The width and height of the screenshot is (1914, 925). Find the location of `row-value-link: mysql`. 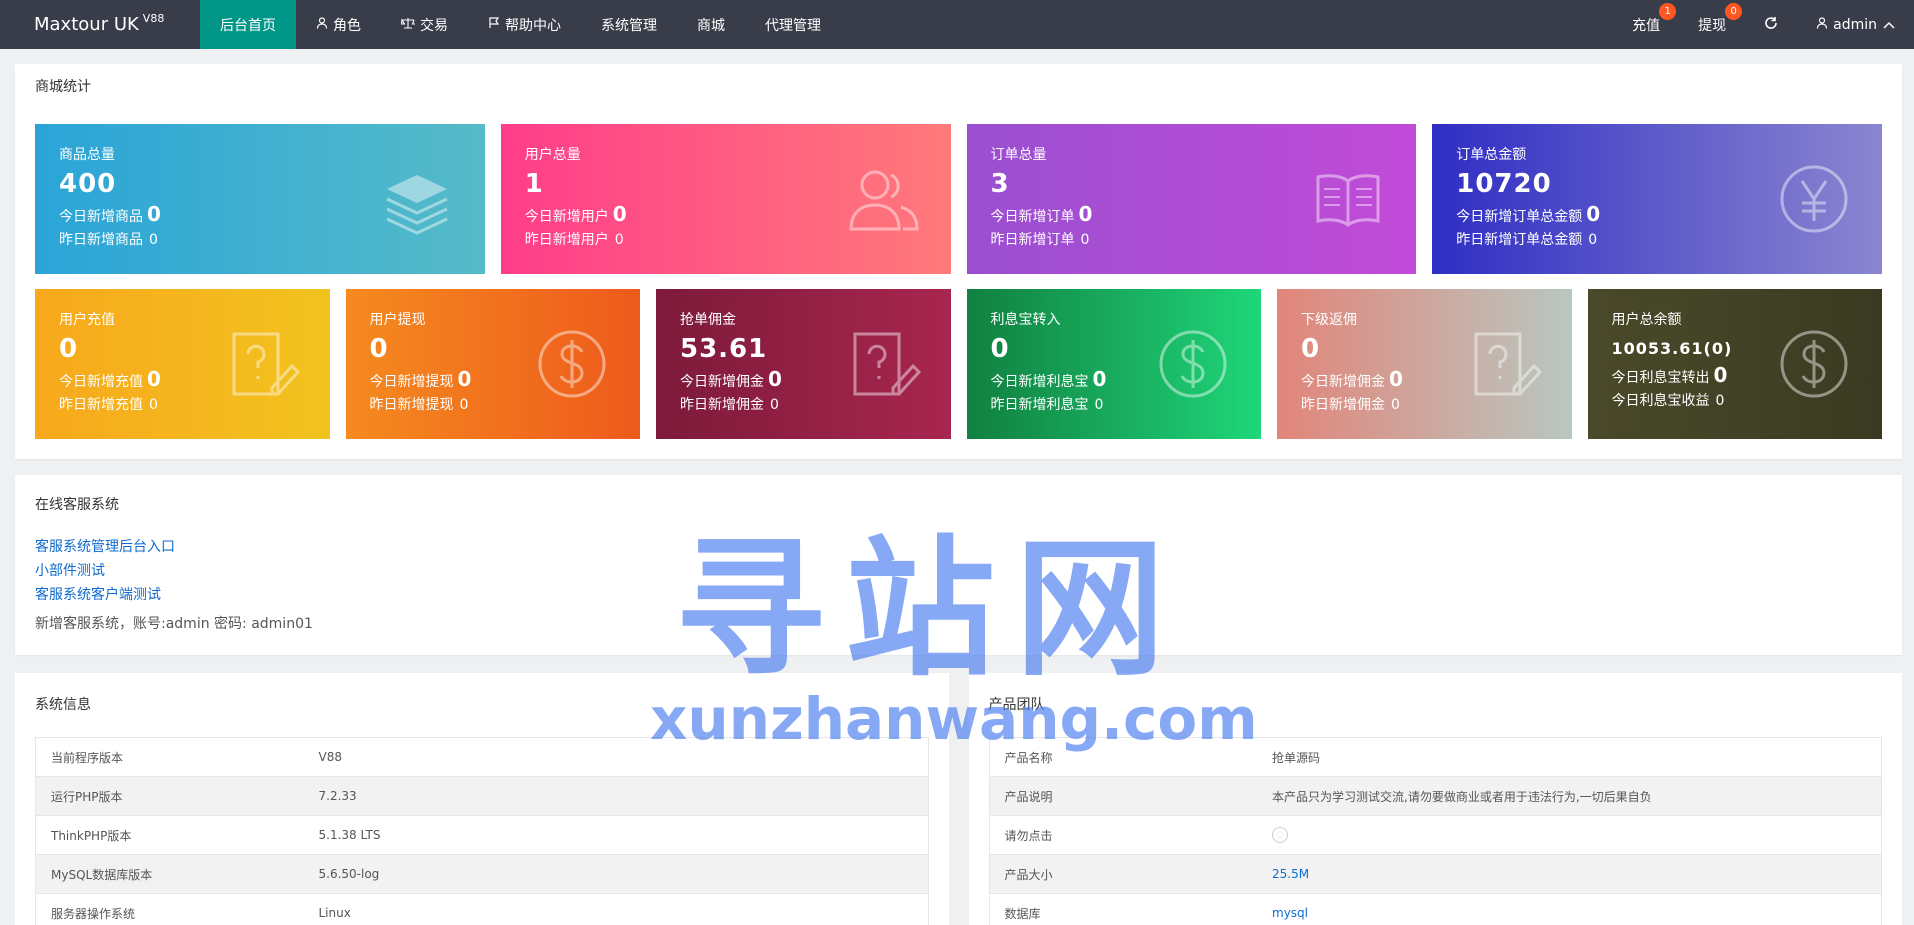

row-value-link: mysql is located at coordinates (1569, 909).